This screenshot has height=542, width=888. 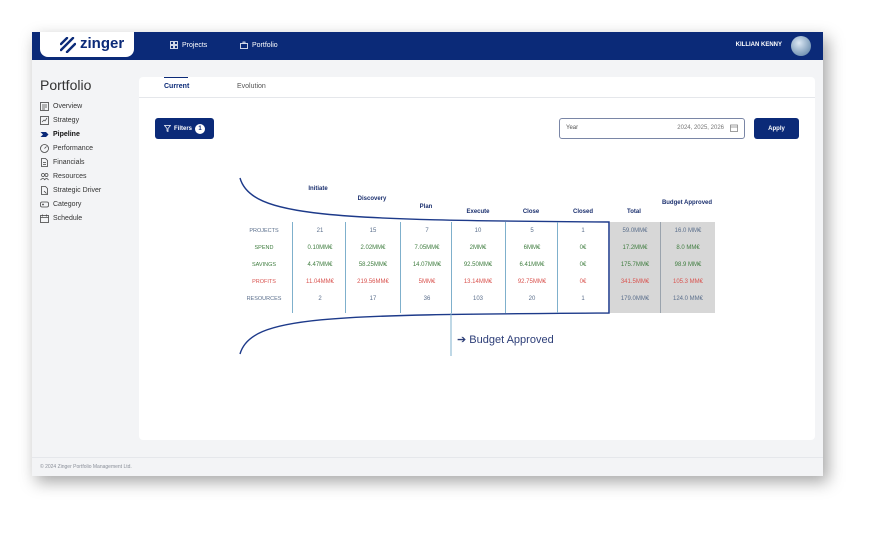 What do you see at coordinates (478, 265) in the screenshot?
I see `table-cell: 92.50MM€` at bounding box center [478, 265].